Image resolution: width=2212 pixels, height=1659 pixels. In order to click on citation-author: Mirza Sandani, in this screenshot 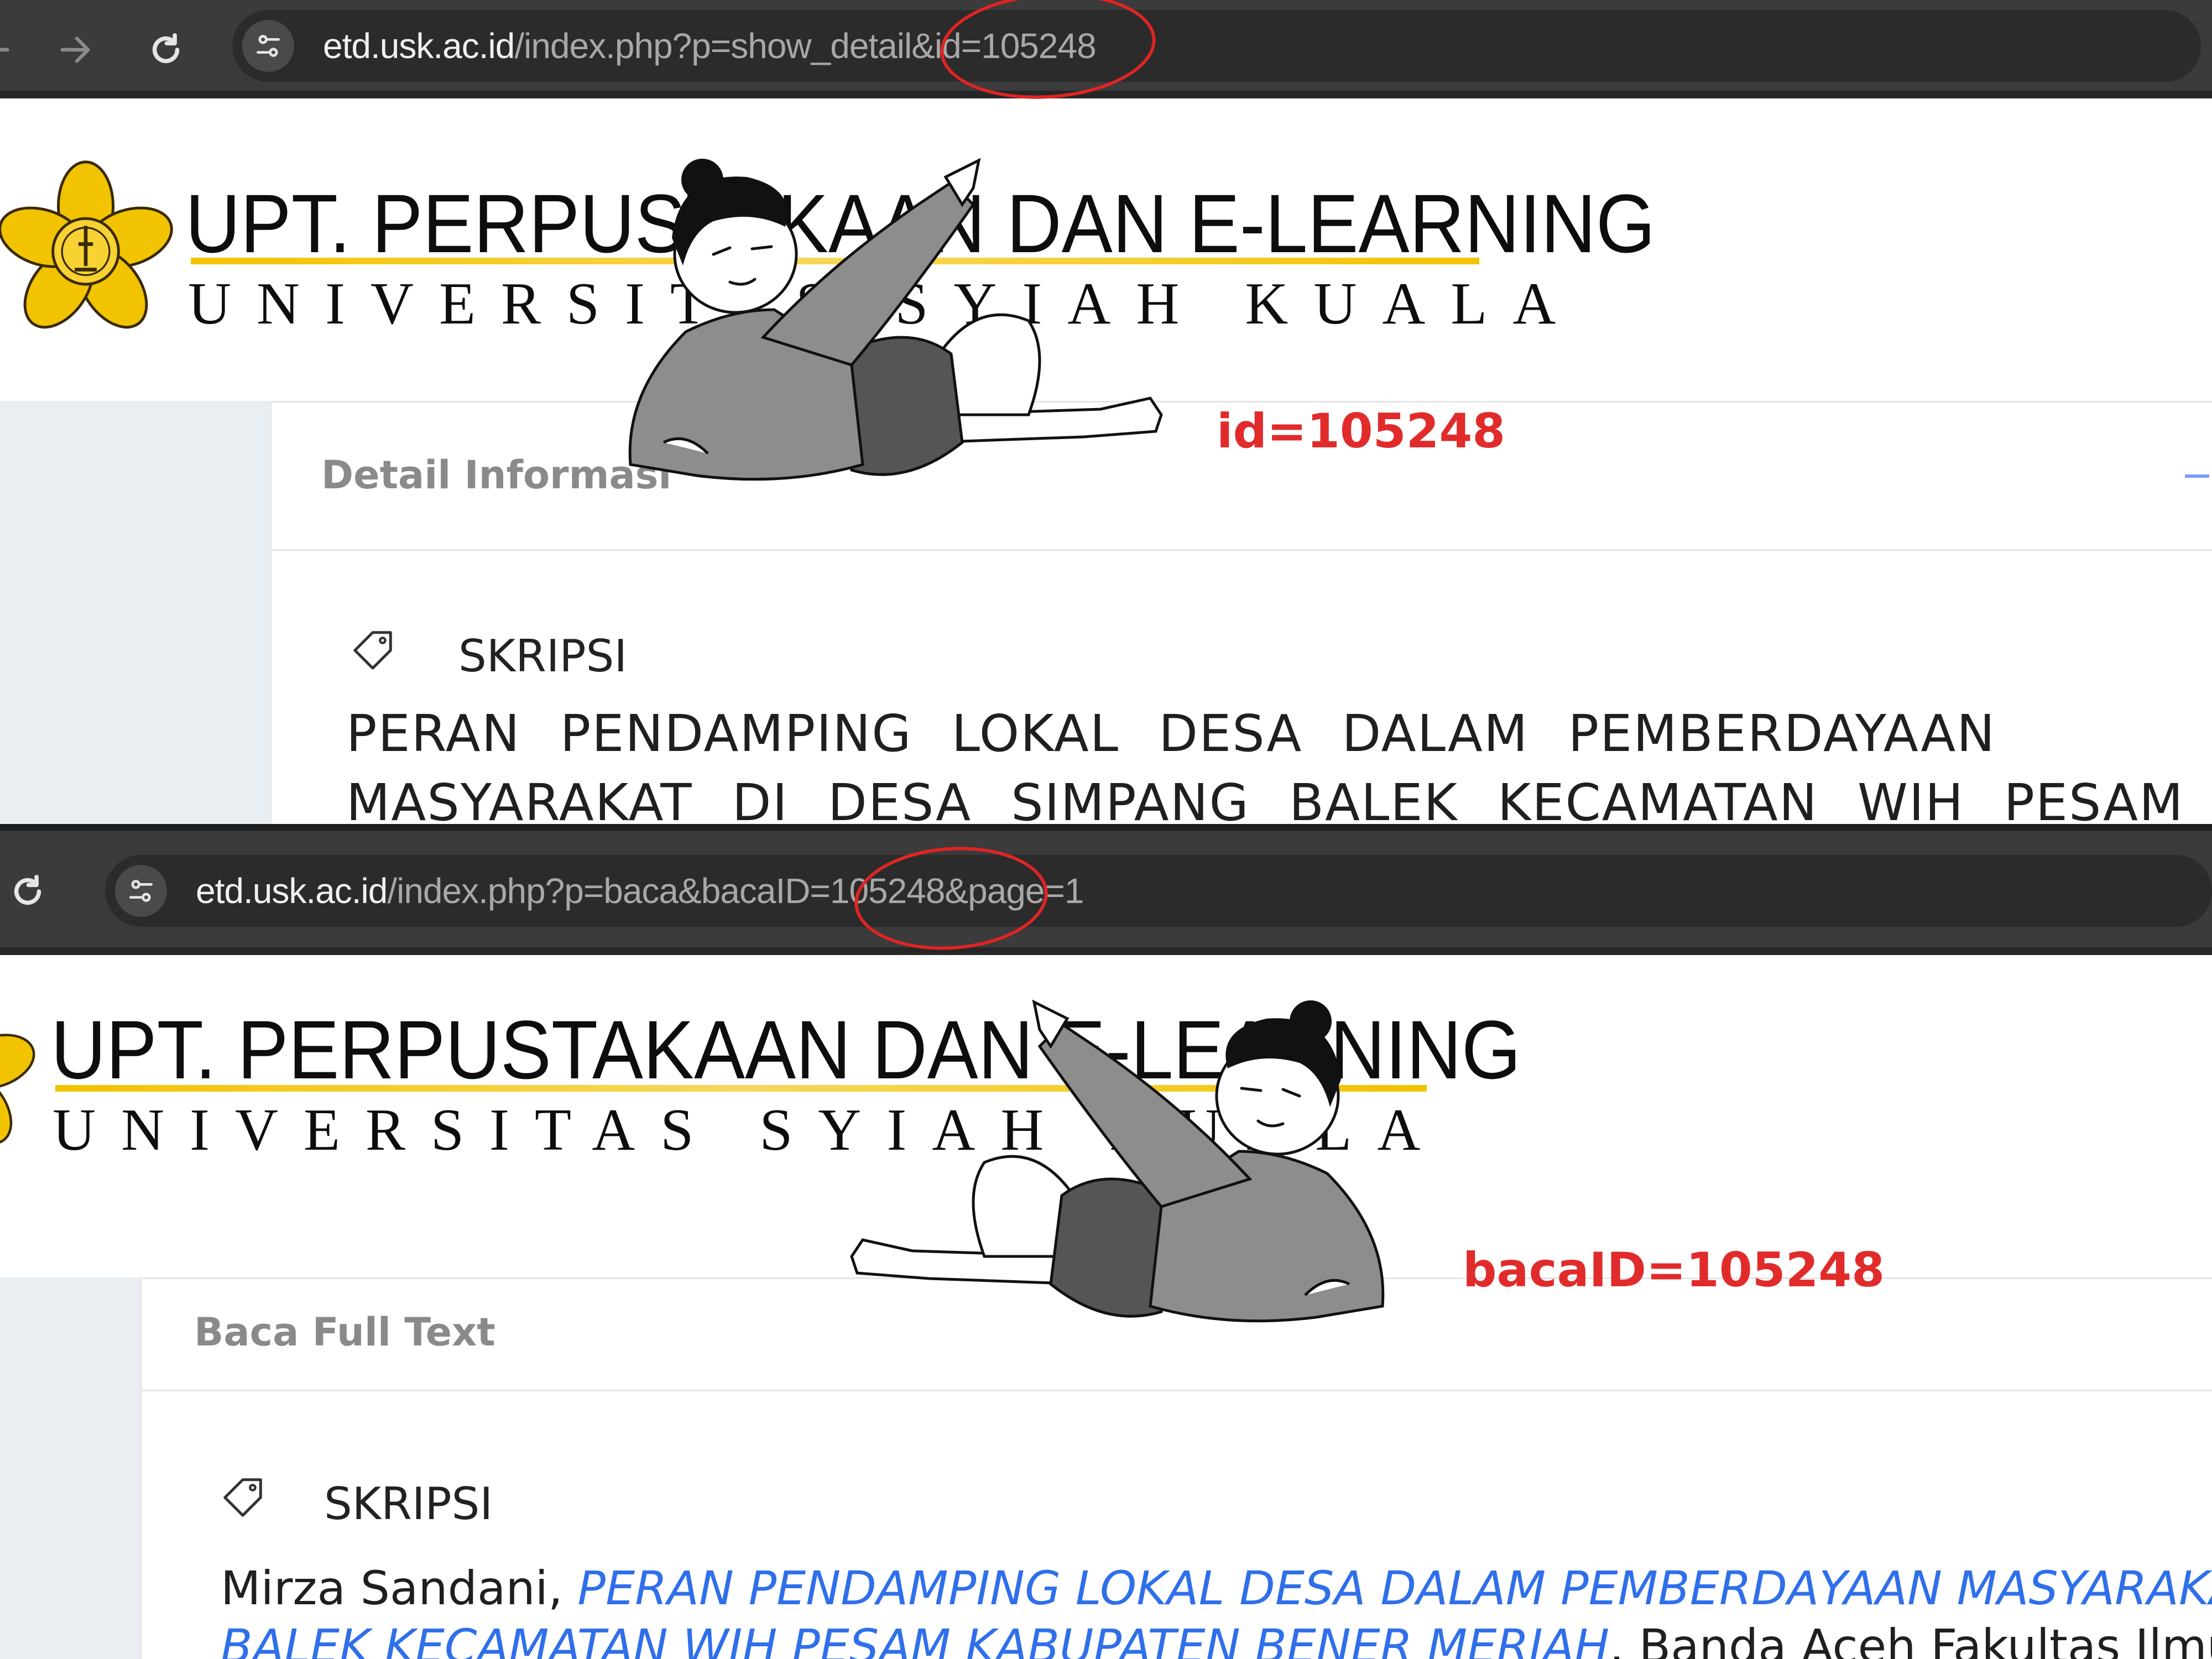, I will do `click(400, 1588)`.